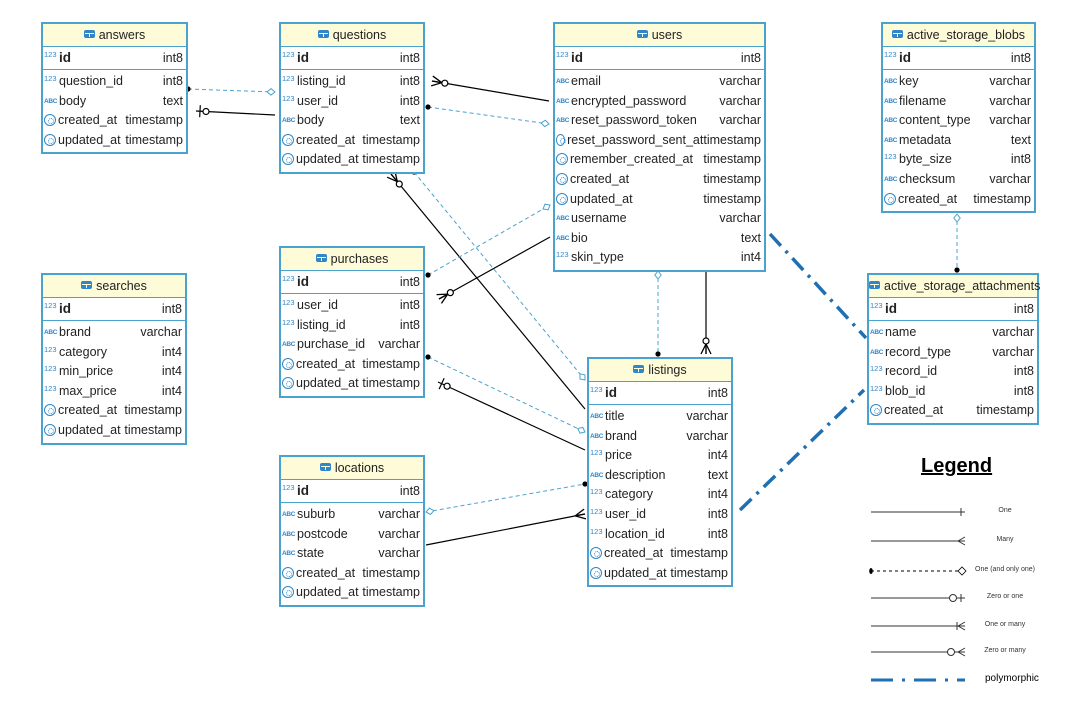 The image size is (1075, 719). I want to click on column-row: ABC username varchar, so click(659, 219).